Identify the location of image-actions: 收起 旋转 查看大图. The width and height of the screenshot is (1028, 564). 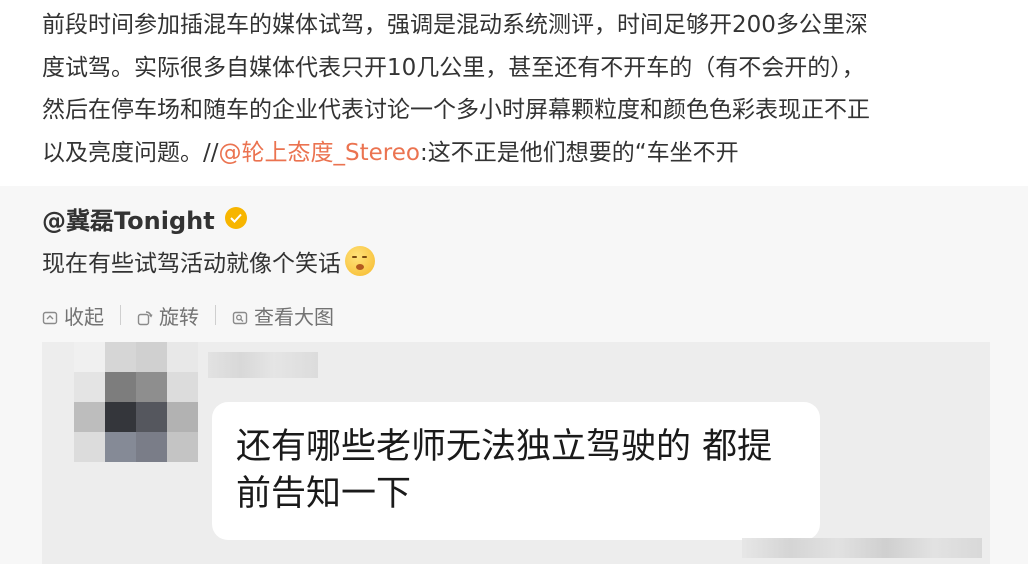
(188, 315).